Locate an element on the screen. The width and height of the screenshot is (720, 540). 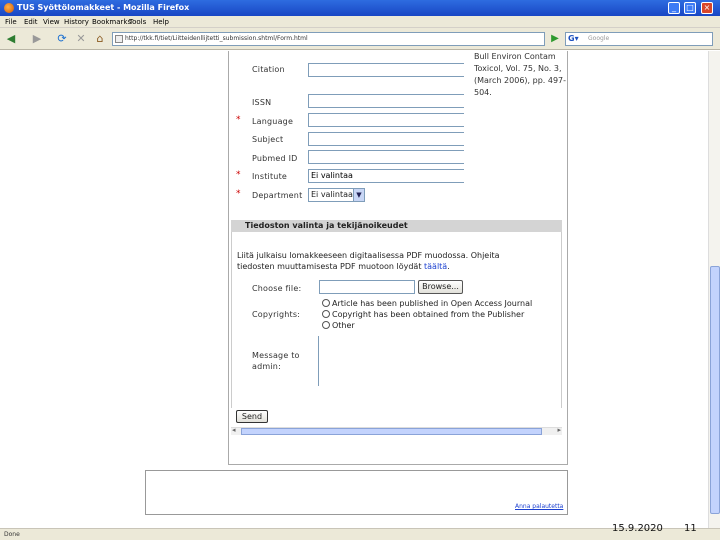
menu-bookmarks: Bookmarks is located at coordinates (111, 22).